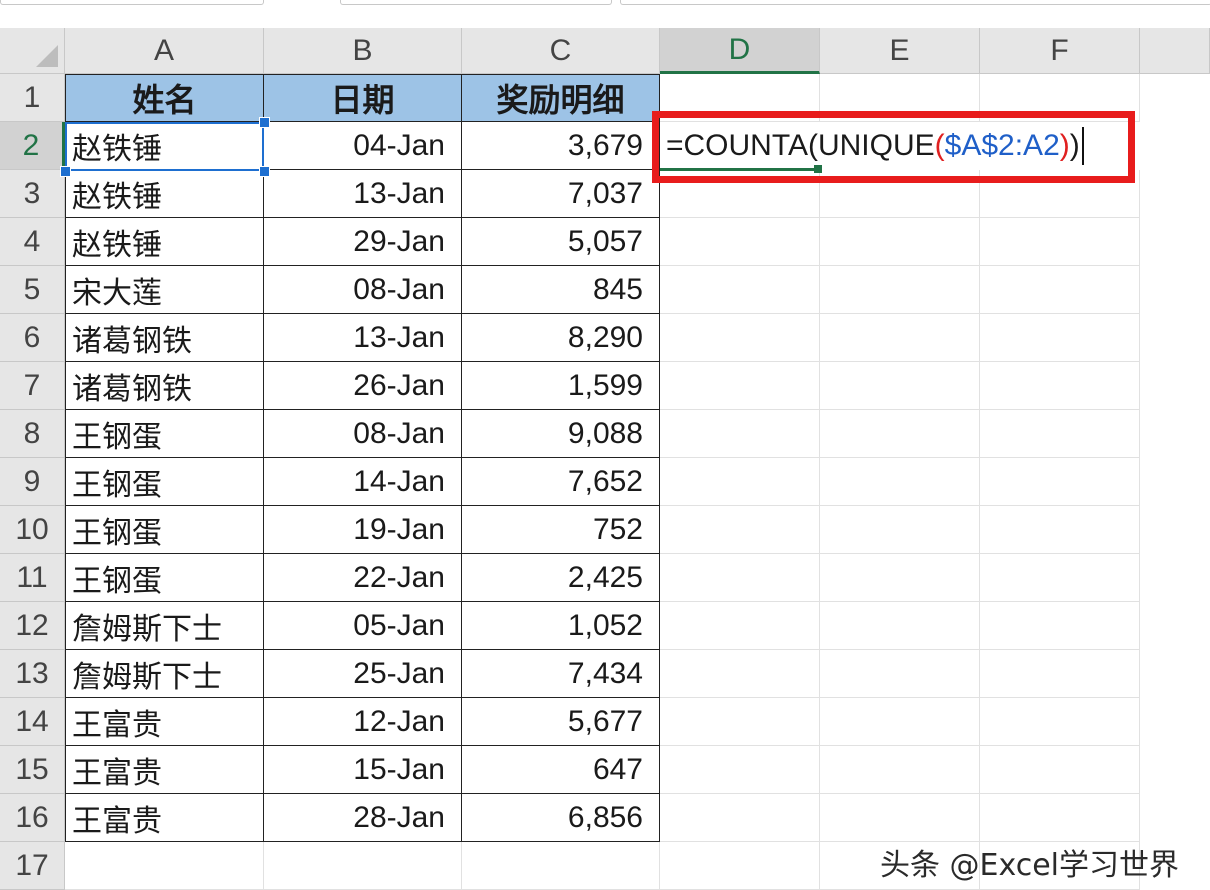 The height and width of the screenshot is (890, 1210). Describe the element at coordinates (363, 386) in the screenshot. I see `date-cell: 26-Jan` at that location.